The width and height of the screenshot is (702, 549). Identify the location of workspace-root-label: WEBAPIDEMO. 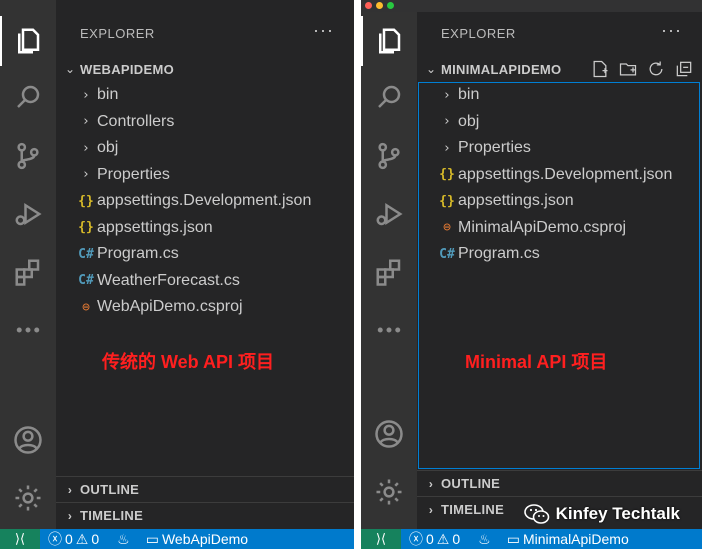
(127, 69).